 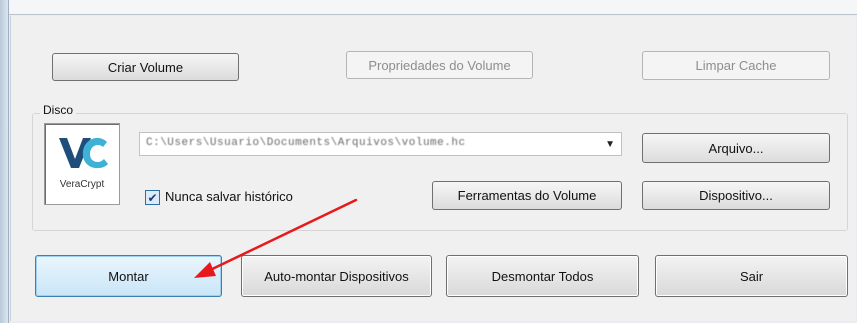 I want to click on never-save-history-checkbox: ✔, so click(x=152, y=197).